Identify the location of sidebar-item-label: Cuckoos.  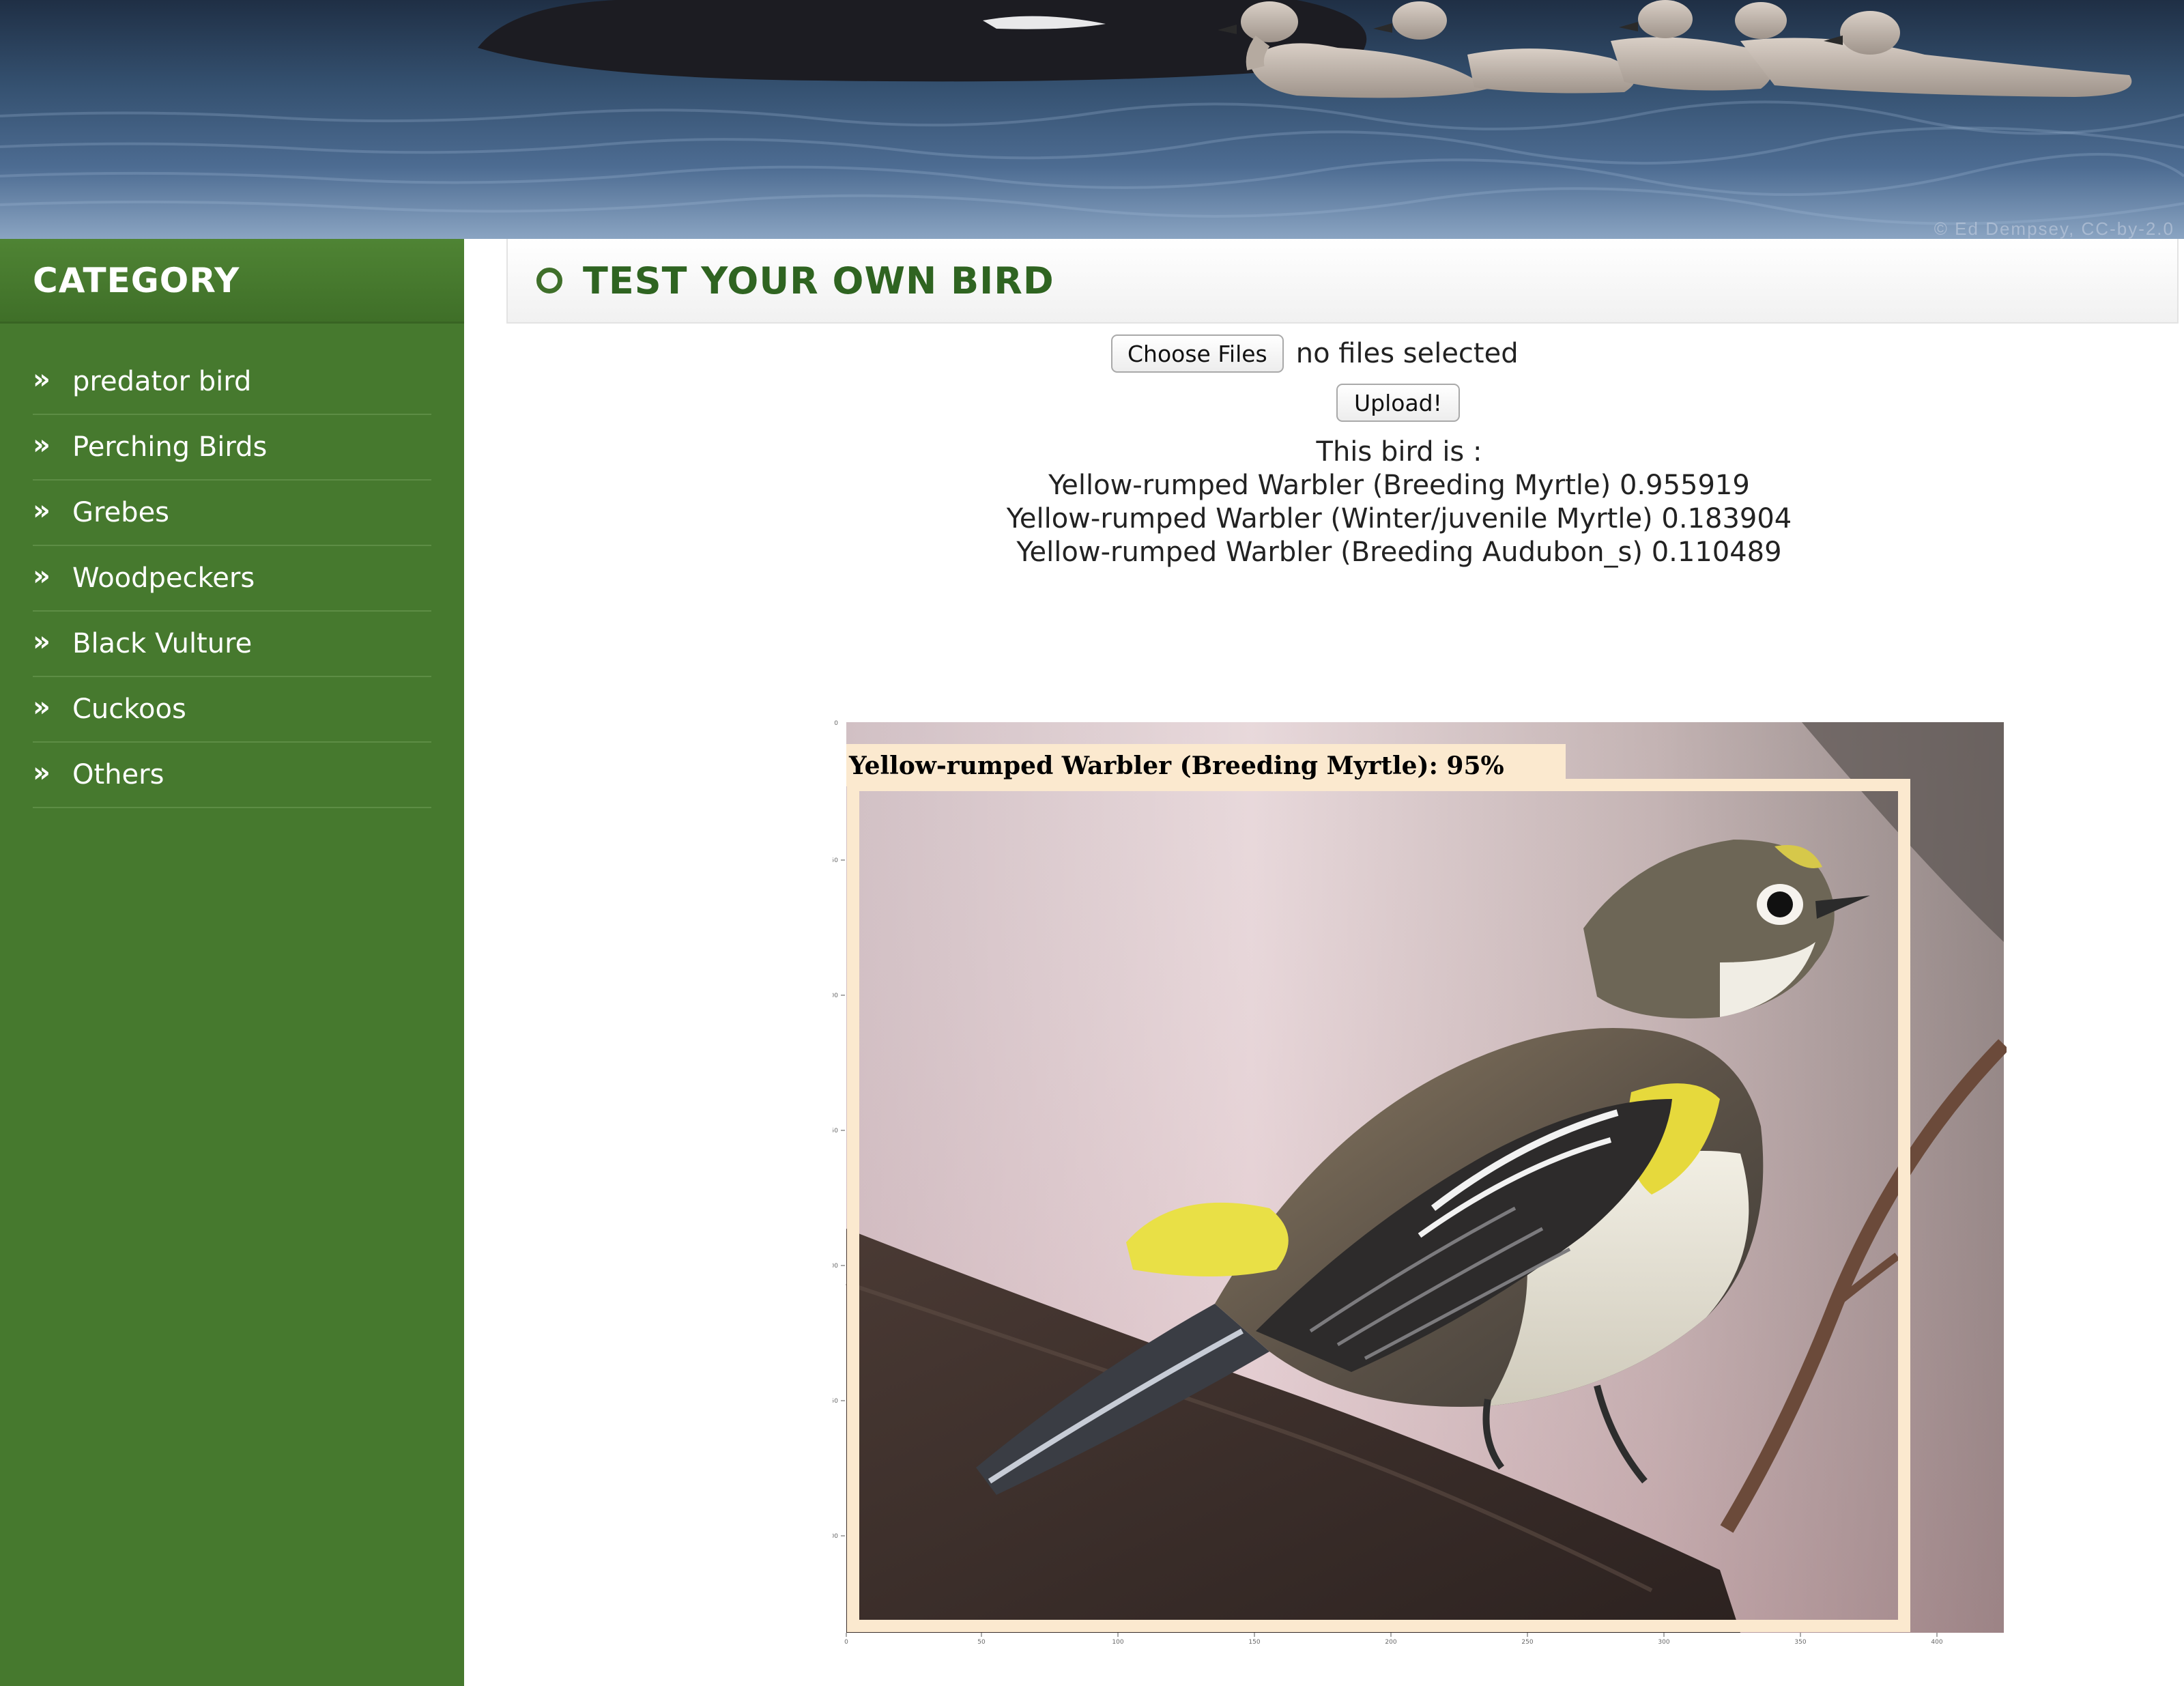
(129, 709).